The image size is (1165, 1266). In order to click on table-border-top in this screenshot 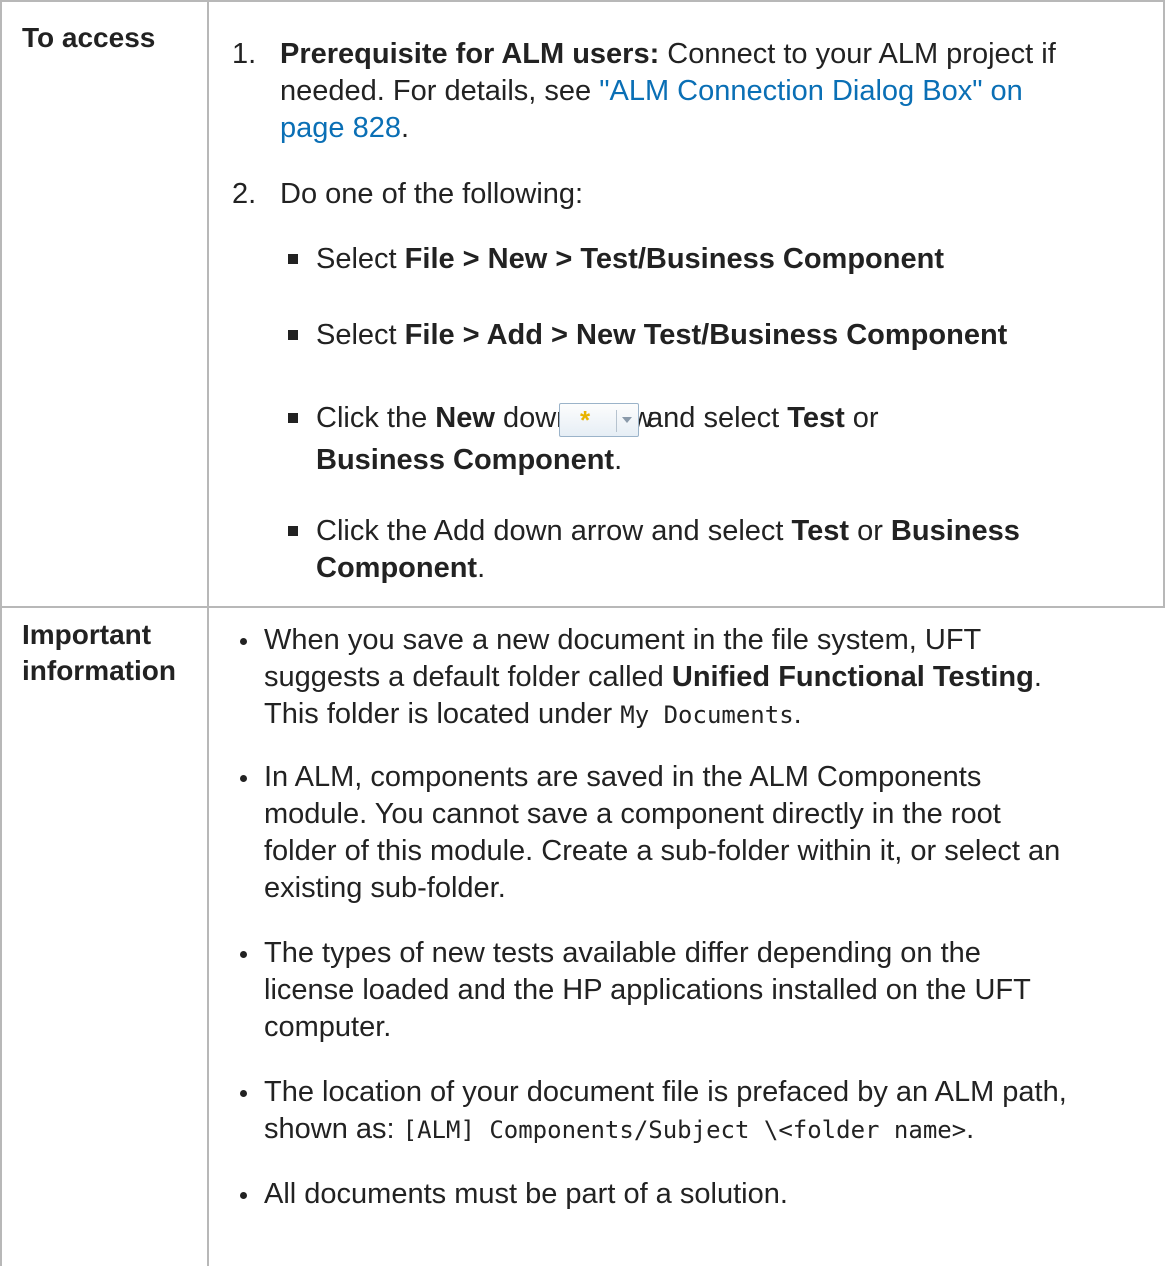, I will do `click(582, 1)`.